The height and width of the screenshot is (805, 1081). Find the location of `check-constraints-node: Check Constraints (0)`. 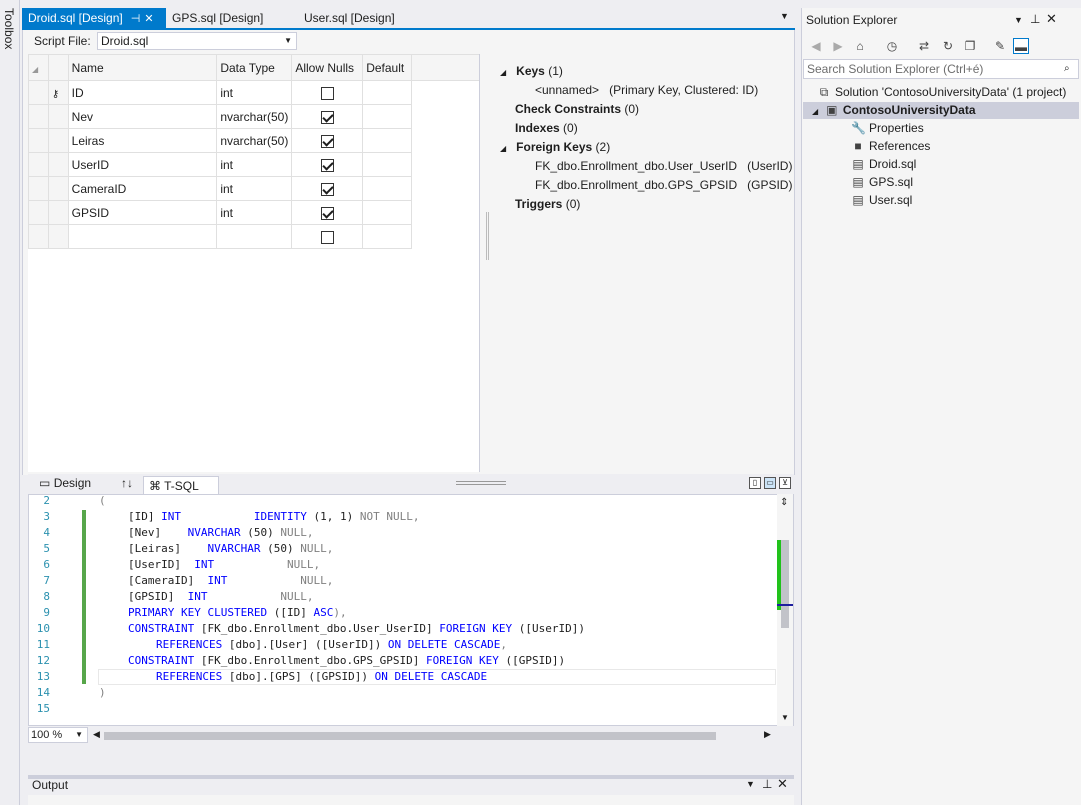

check-constraints-node: Check Constraints (0) is located at coordinates (577, 109).